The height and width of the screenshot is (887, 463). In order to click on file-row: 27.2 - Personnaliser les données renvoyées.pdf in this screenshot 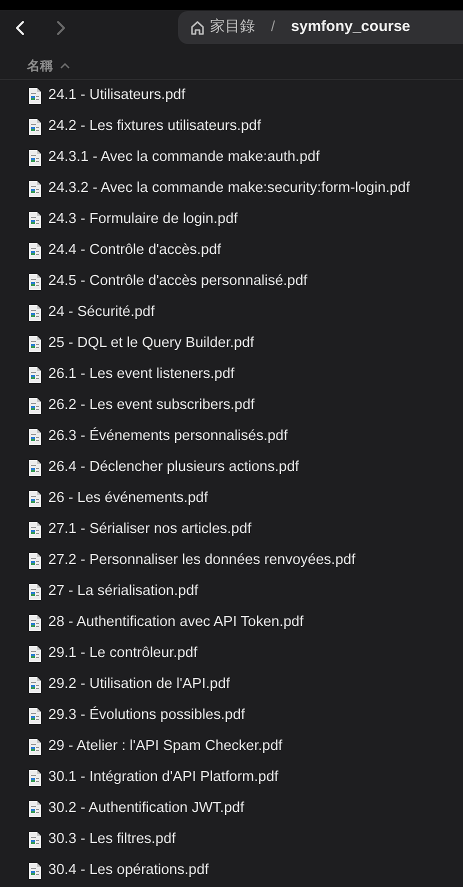, I will do `click(231, 560)`.